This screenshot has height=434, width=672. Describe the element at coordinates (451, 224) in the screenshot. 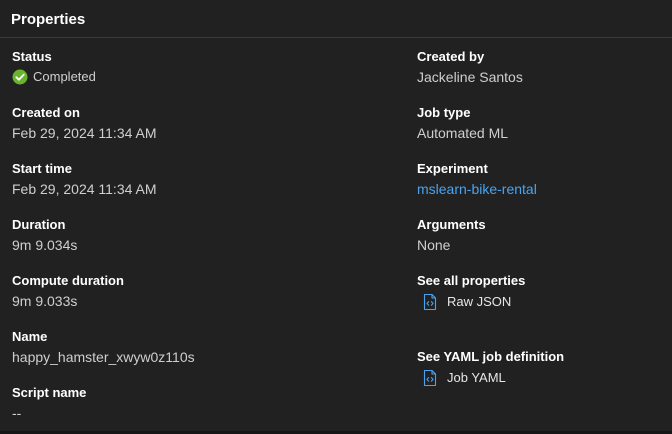

I see `property-label: Arguments` at that location.